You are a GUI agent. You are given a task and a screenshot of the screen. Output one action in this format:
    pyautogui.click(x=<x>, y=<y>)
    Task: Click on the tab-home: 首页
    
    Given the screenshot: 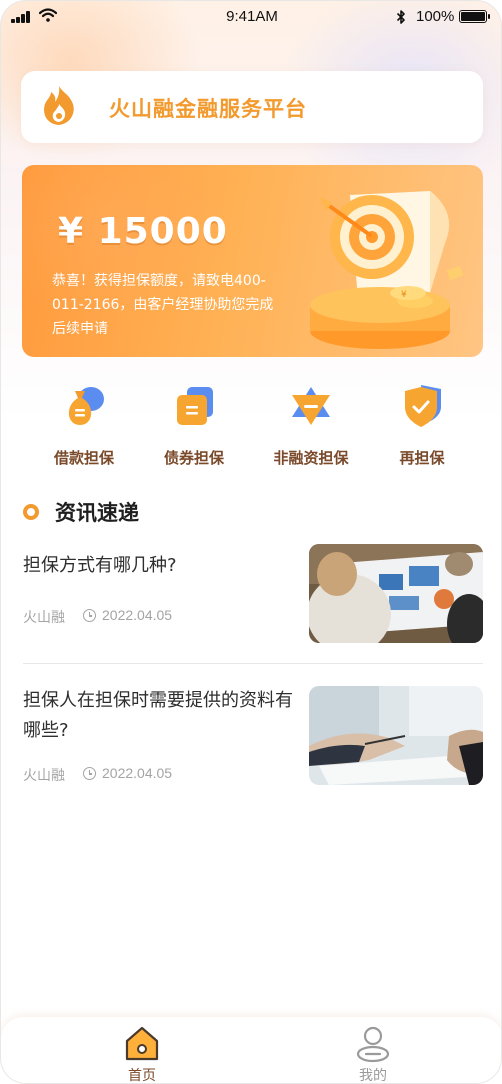 What is the action you would take?
    pyautogui.click(x=142, y=1050)
    